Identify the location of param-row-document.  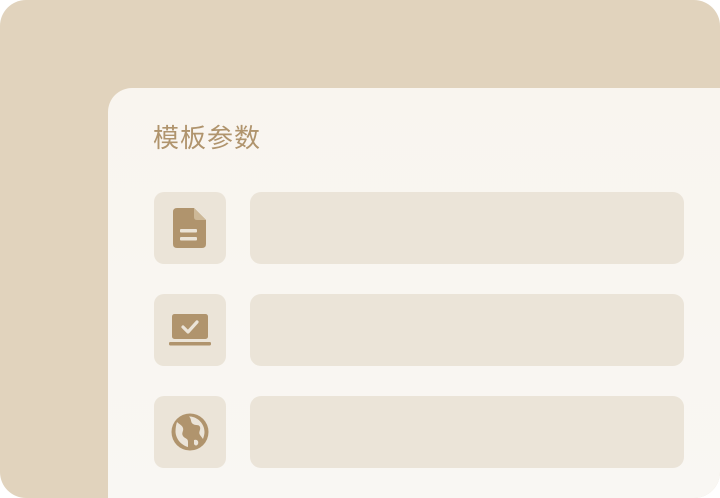
(419, 228).